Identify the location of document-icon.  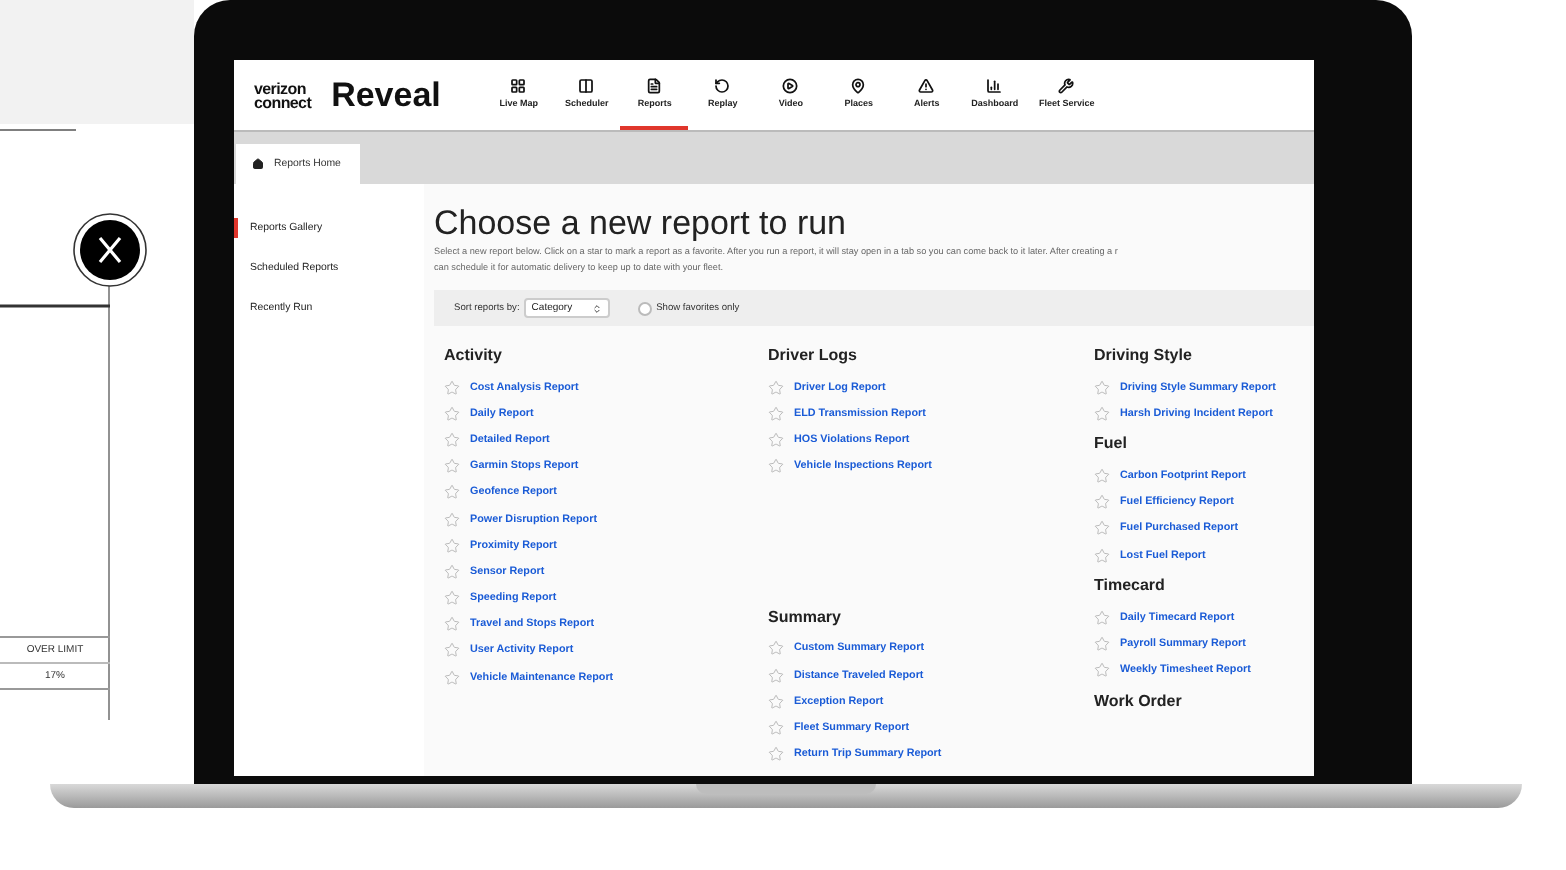
(654, 86).